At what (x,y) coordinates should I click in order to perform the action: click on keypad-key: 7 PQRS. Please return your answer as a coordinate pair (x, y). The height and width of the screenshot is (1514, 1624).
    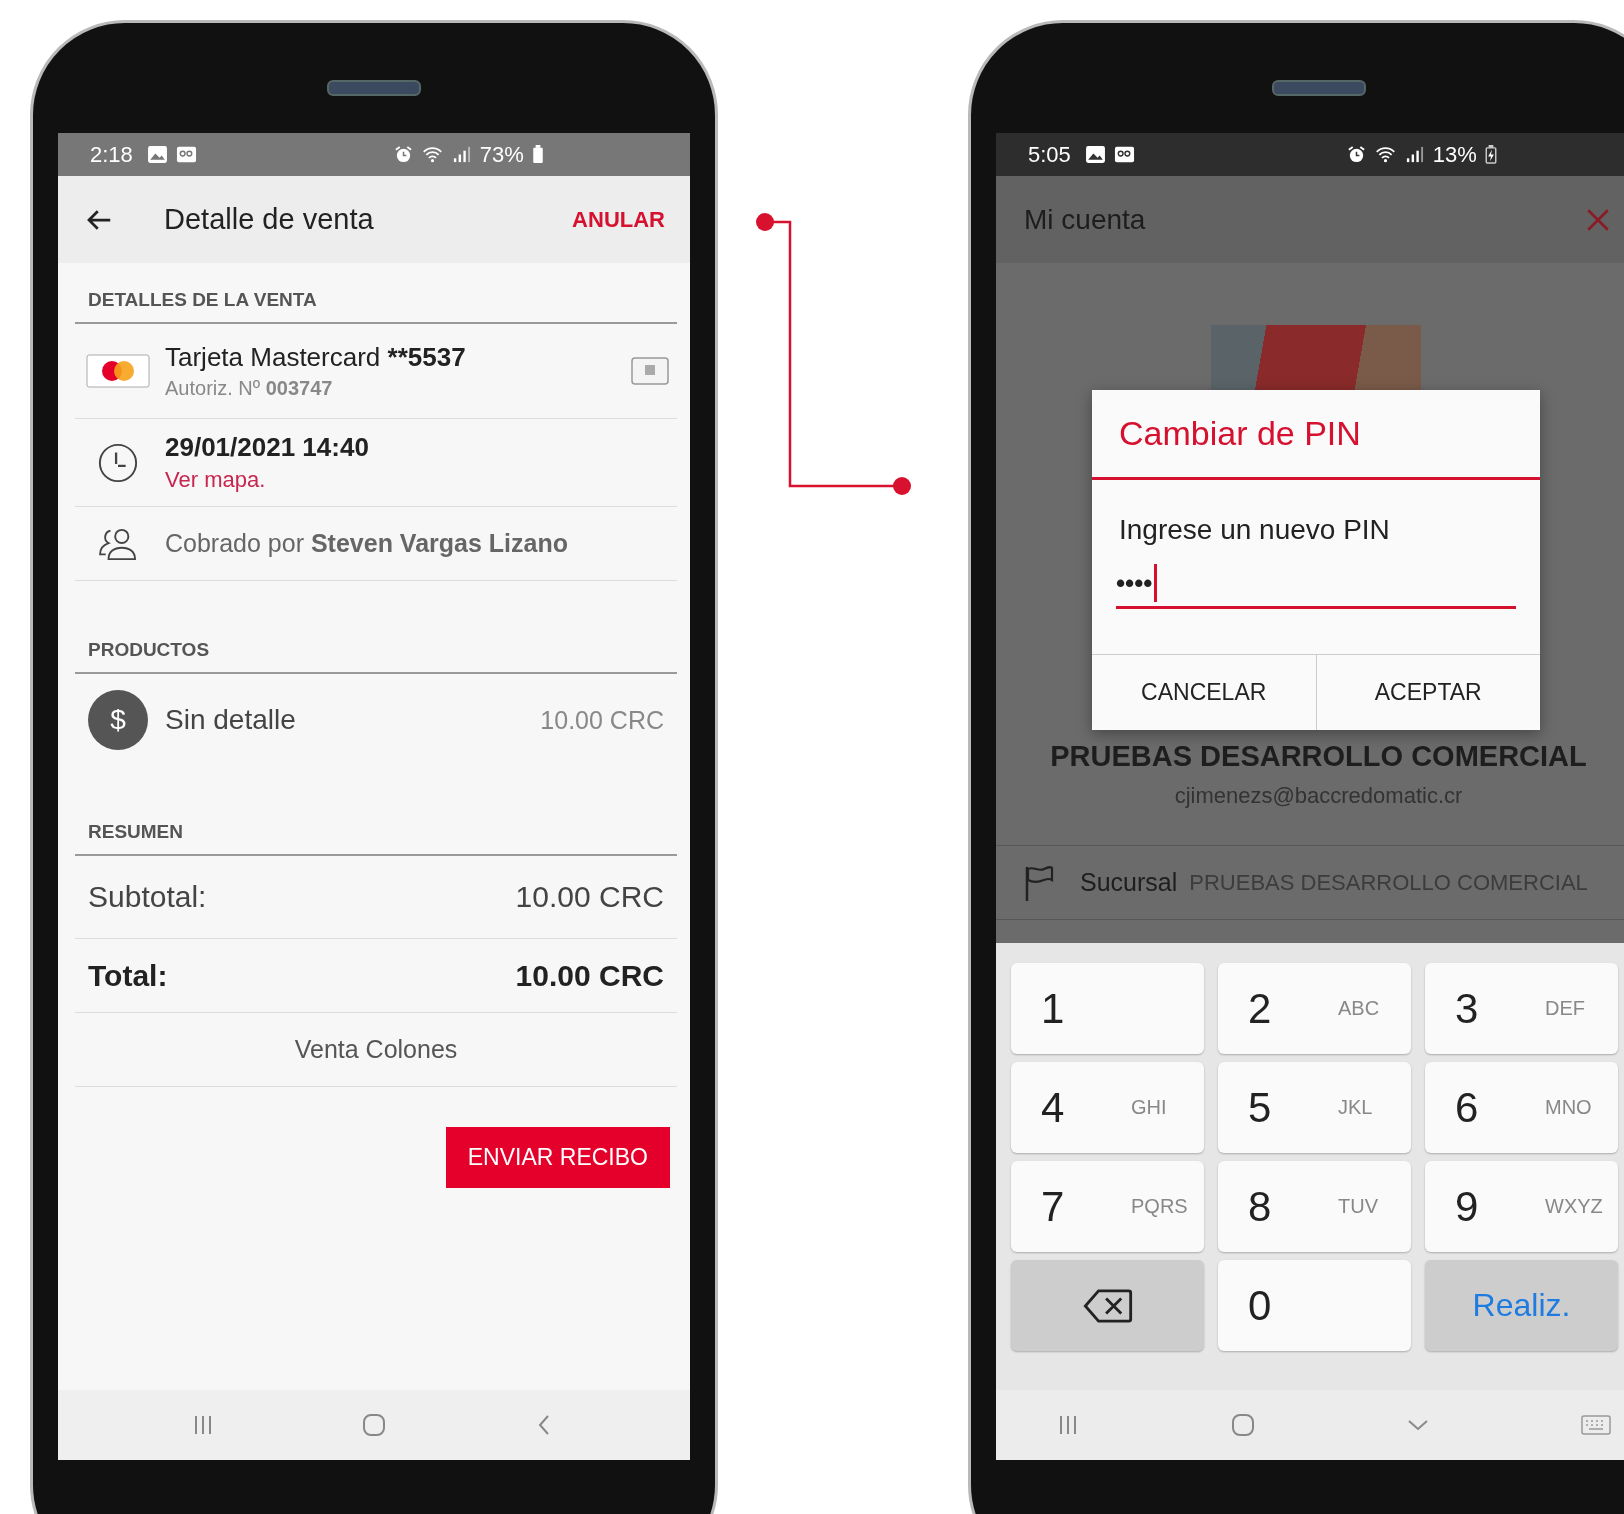
    Looking at the image, I should click on (1107, 1206).